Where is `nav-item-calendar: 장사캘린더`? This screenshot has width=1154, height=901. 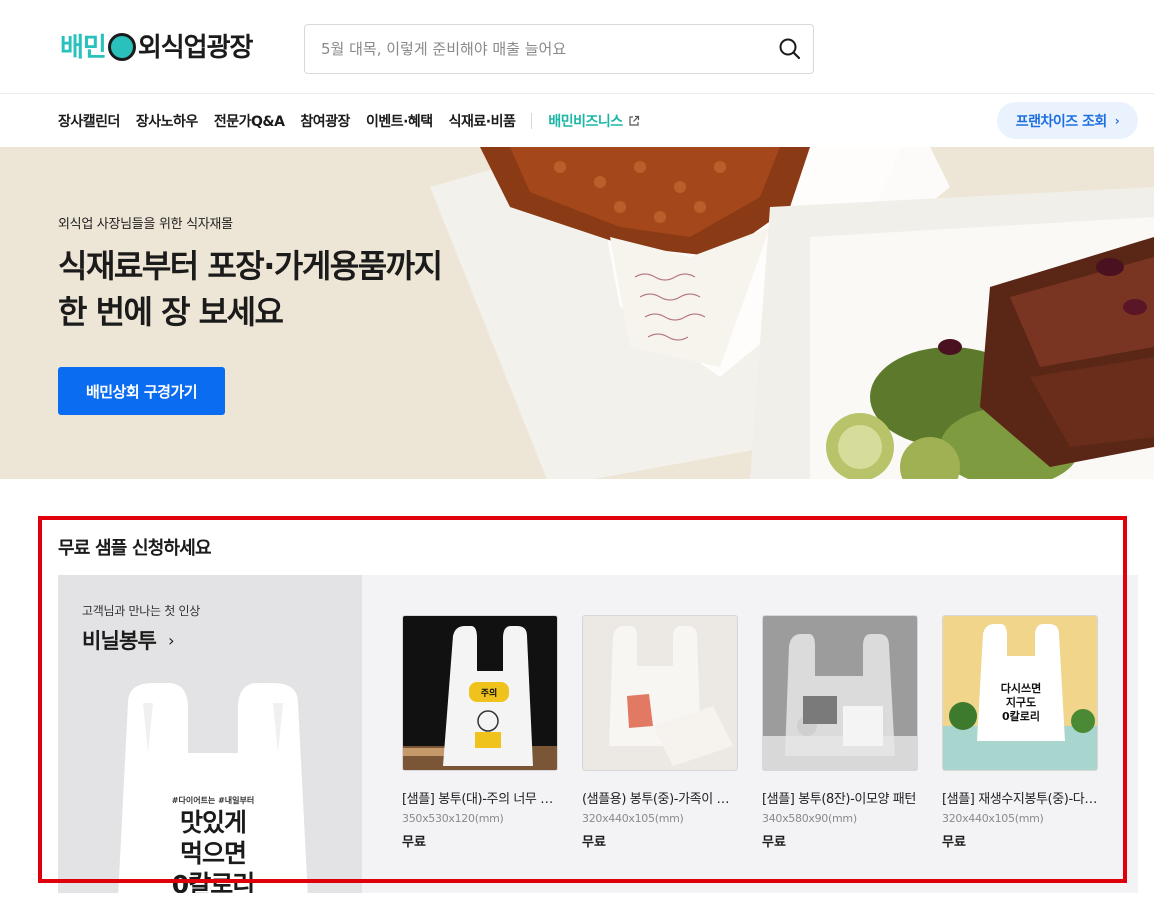 nav-item-calendar: 장사캘린더 is located at coordinates (89, 121).